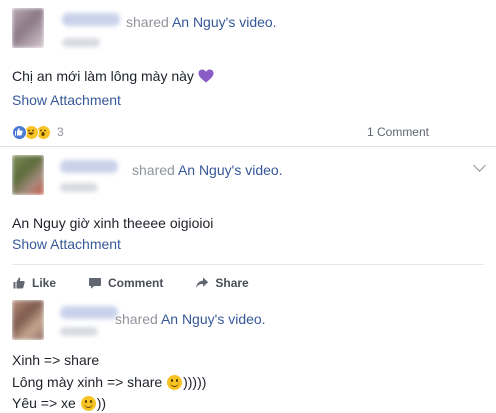  What do you see at coordinates (103, 76) in the screenshot?
I see `post-text-content: Chị an mới làm lông mày này` at bounding box center [103, 76].